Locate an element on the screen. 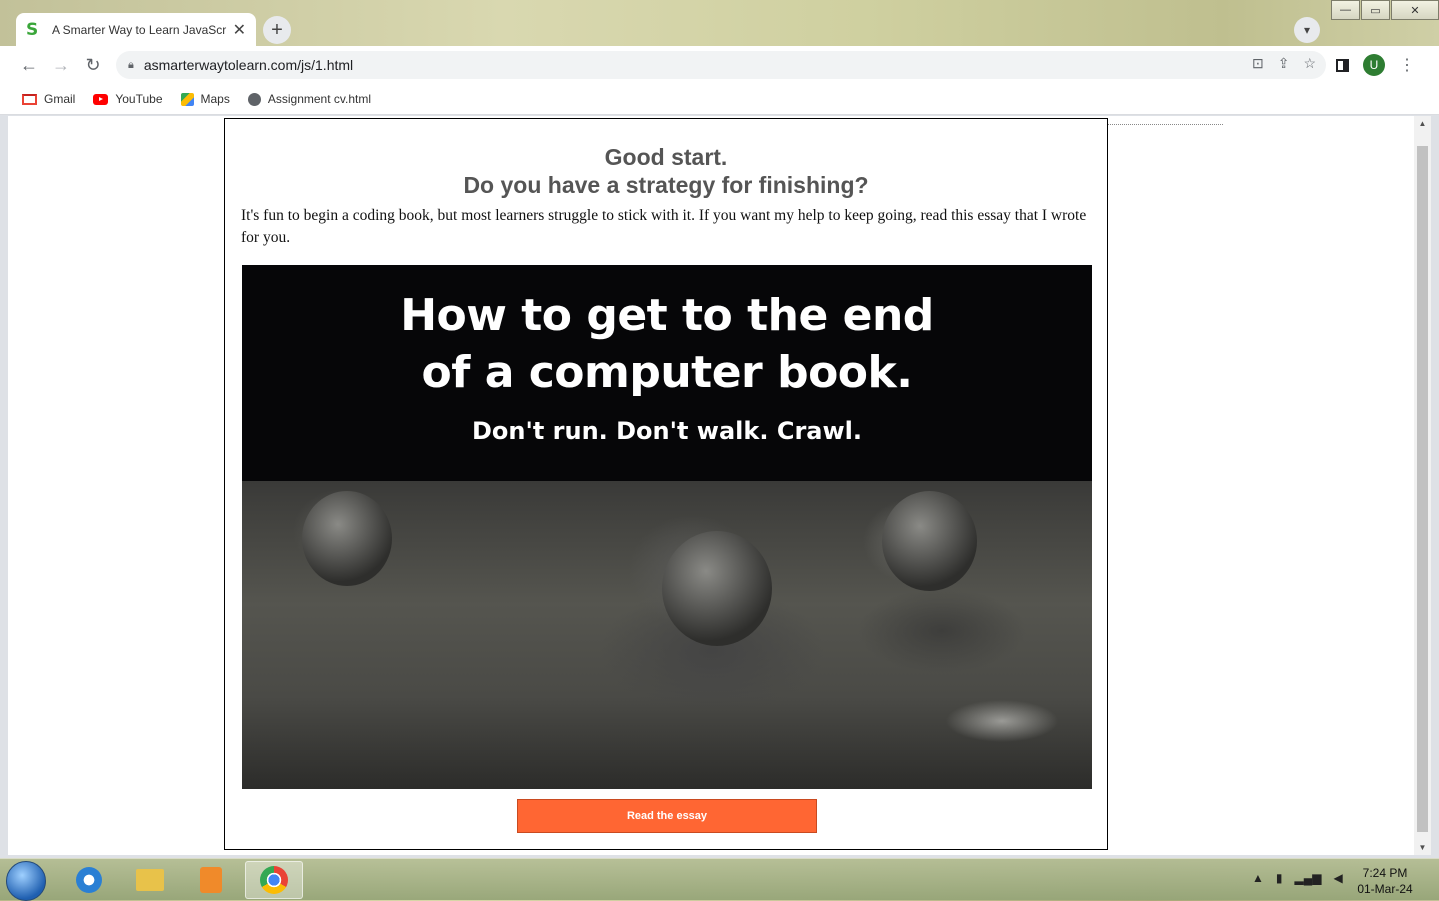  taskbar-explorer is located at coordinates (150, 880).